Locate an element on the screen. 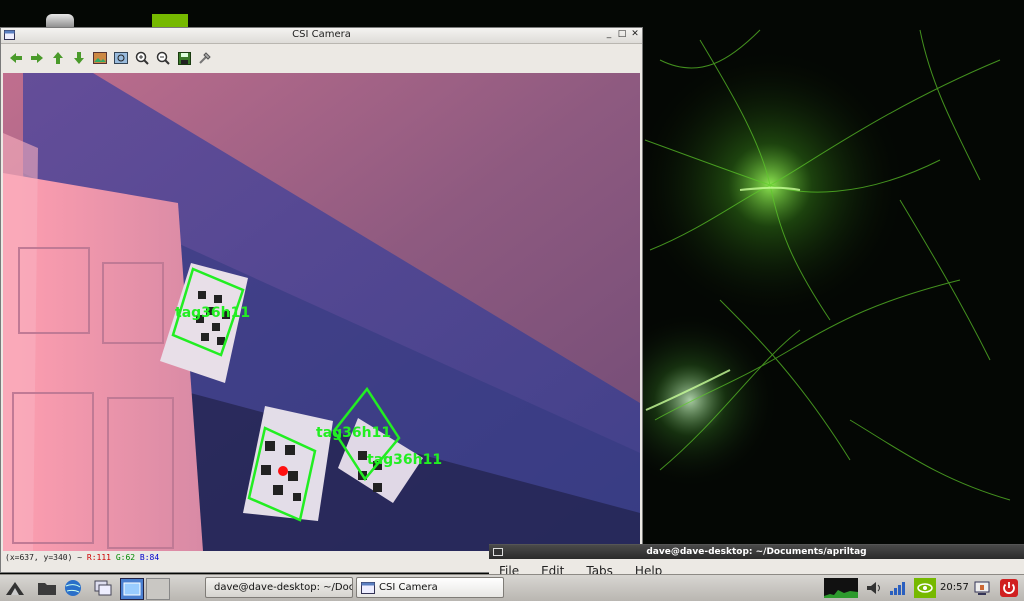 Image resolution: width=1024 pixels, height=601 pixels. arrow-down-icon is located at coordinates (79, 58).